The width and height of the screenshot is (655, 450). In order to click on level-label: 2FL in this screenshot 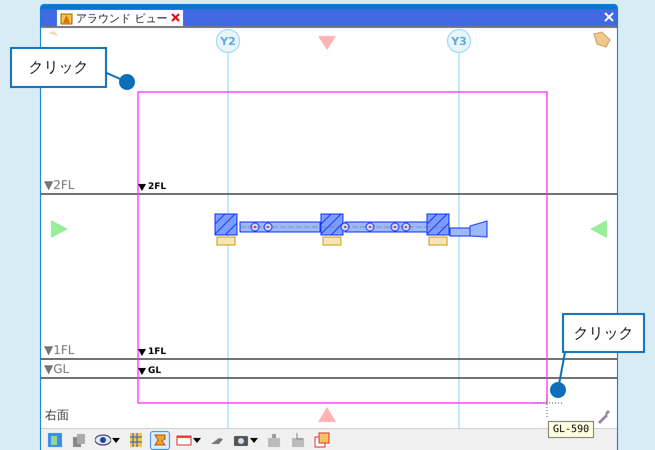, I will do `click(157, 187)`.